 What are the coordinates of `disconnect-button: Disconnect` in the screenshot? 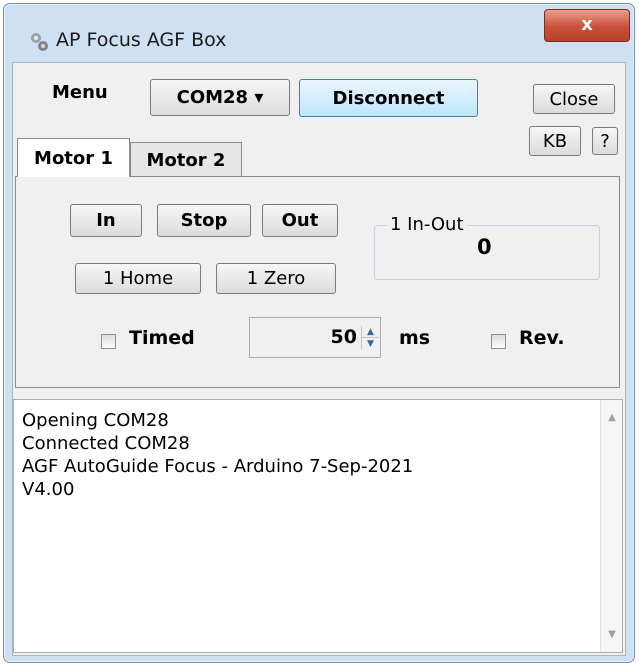 It's located at (388, 98).